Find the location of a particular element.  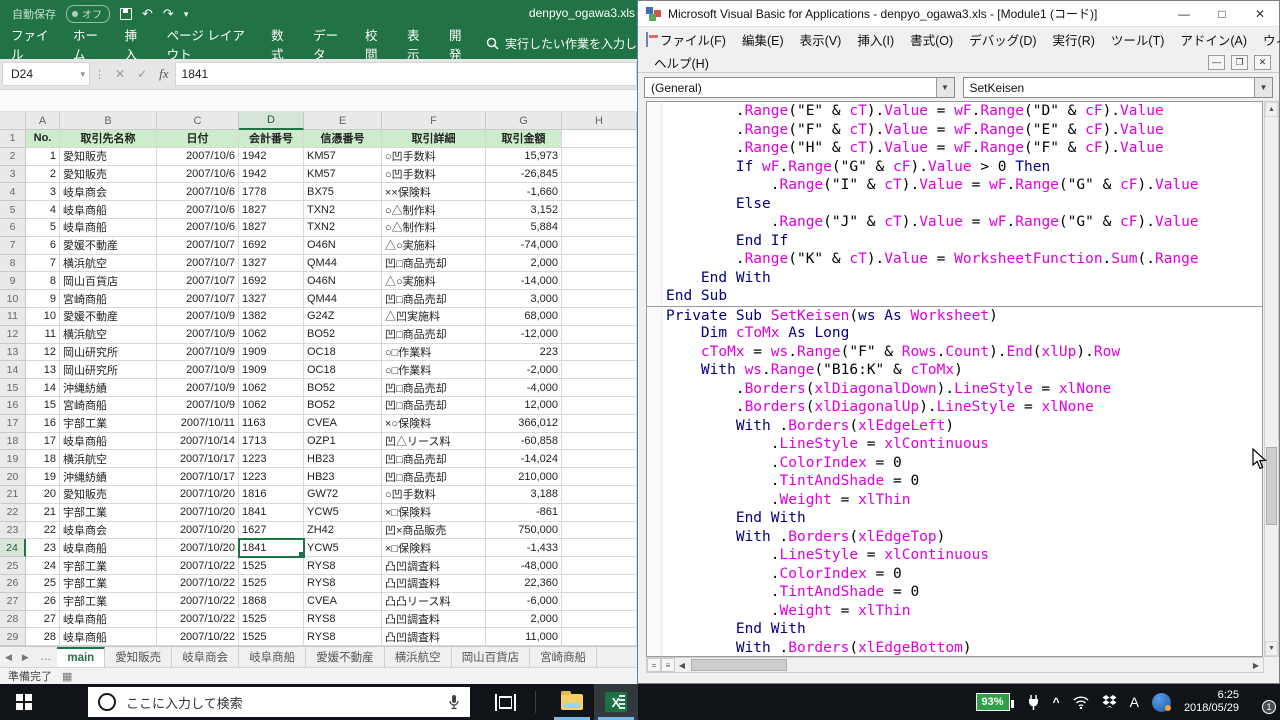

row-header-10: 10 is located at coordinates (13, 299).